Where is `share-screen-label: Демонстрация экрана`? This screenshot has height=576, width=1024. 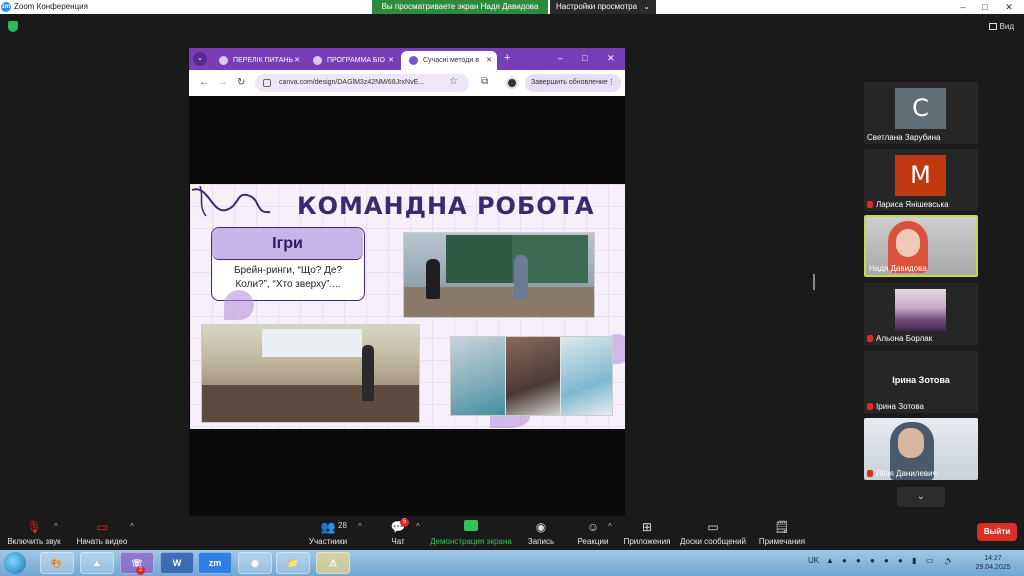
share-screen-label: Демонстрация экрана is located at coordinates (471, 541).